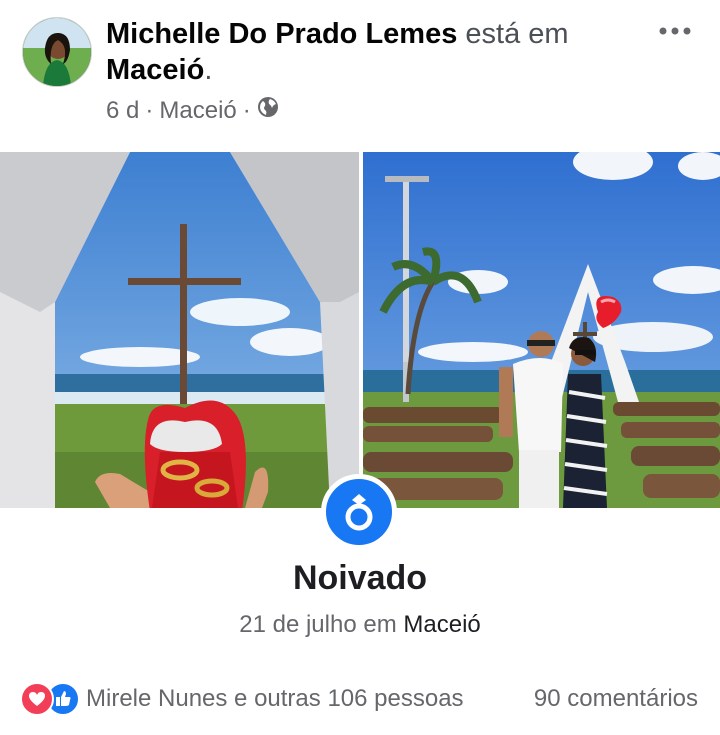 The image size is (720, 735). I want to click on event-place: Maceió, so click(441, 624).